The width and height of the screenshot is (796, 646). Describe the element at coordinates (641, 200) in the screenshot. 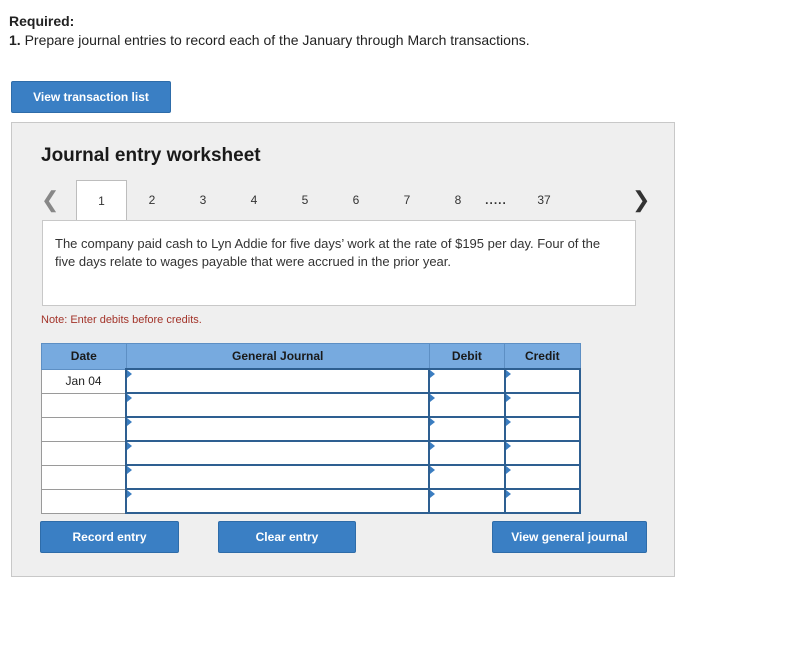

I see `chevron-right-icon: ❯` at that location.